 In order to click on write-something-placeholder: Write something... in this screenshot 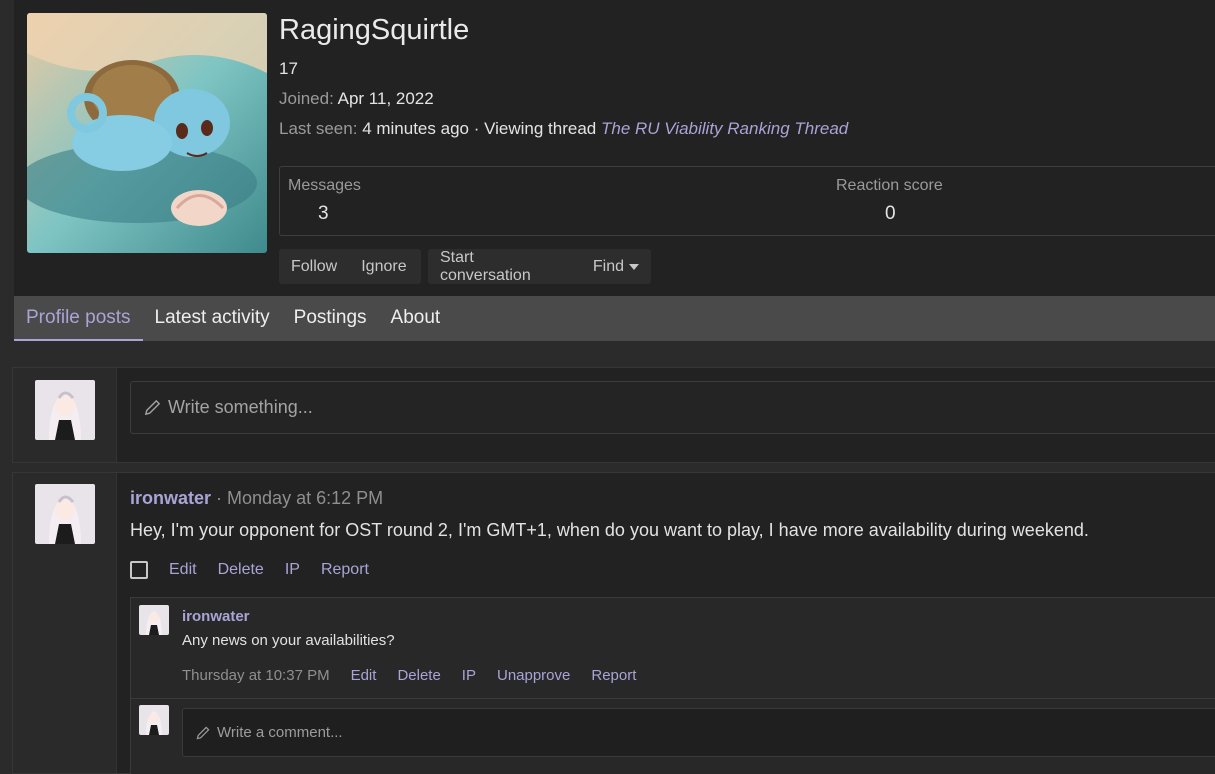, I will do `click(240, 407)`.